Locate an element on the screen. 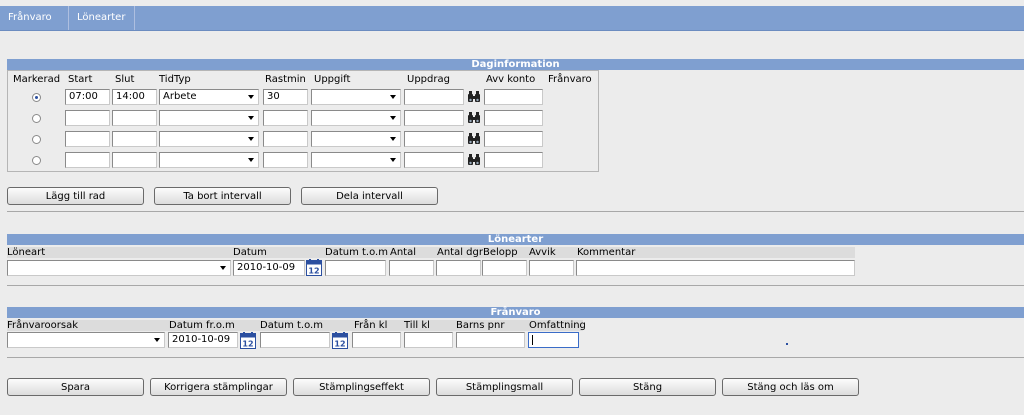 The image size is (1024, 415). tab-franvaro: Frånvaro is located at coordinates (34, 18).